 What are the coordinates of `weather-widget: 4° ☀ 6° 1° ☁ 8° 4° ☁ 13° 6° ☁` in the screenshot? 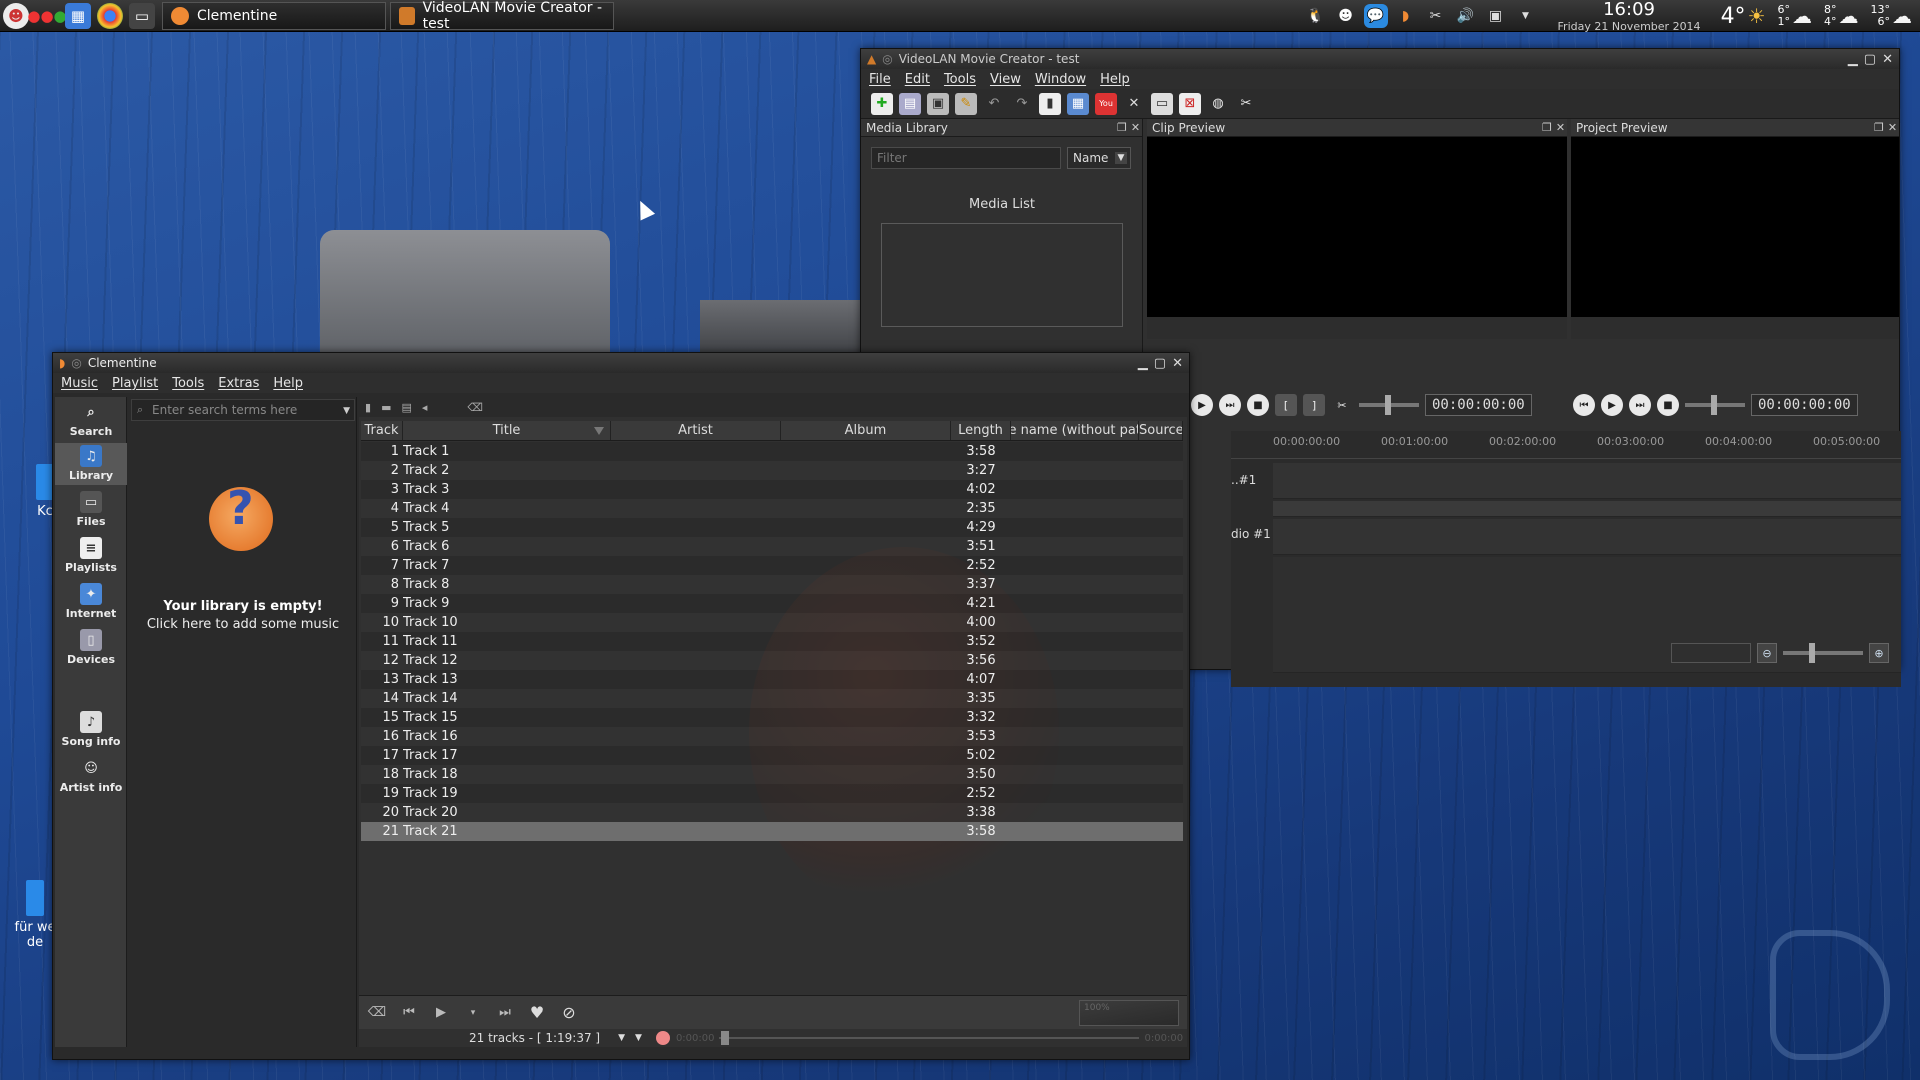 It's located at (1816, 15).